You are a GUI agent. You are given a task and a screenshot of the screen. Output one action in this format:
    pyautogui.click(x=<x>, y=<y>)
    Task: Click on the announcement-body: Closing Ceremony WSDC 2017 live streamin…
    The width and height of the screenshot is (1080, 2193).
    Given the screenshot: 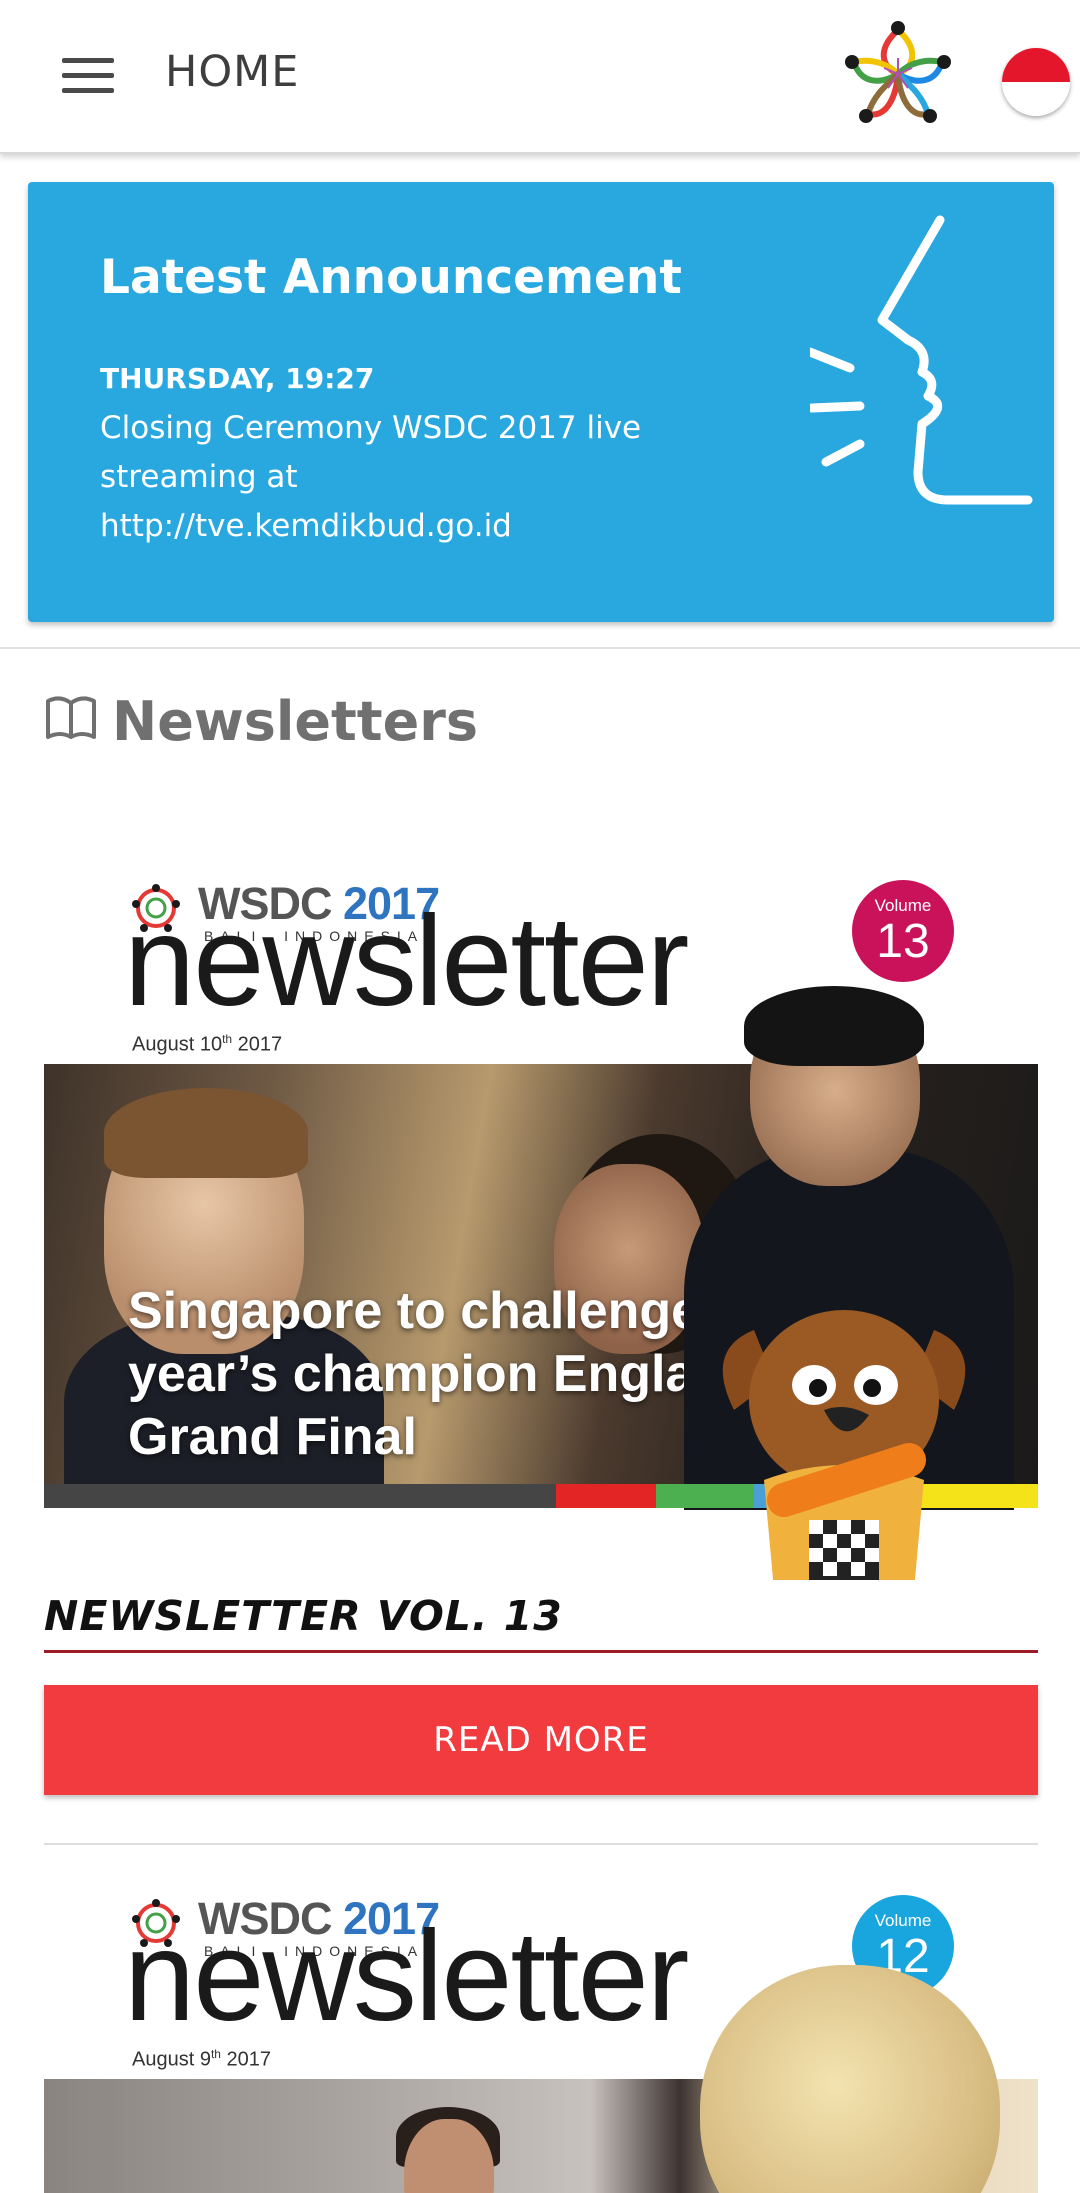 What is the action you would take?
    pyautogui.click(x=371, y=477)
    